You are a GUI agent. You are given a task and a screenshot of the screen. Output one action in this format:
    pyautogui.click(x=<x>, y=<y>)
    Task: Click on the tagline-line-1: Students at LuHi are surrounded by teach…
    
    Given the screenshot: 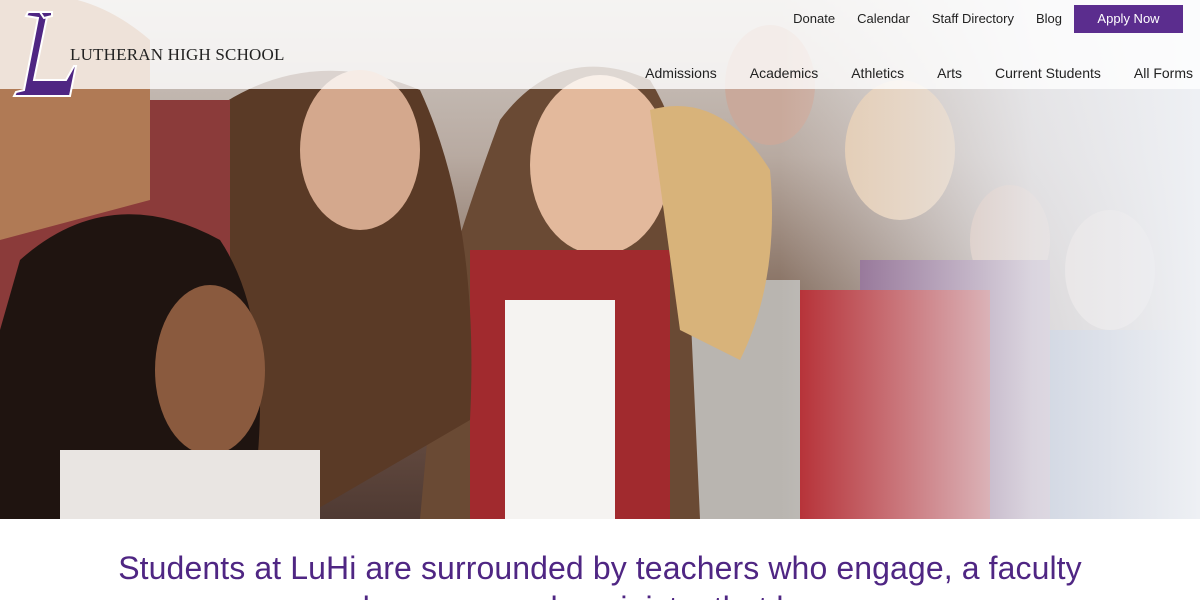 What is the action you would take?
    pyautogui.click(x=600, y=568)
    